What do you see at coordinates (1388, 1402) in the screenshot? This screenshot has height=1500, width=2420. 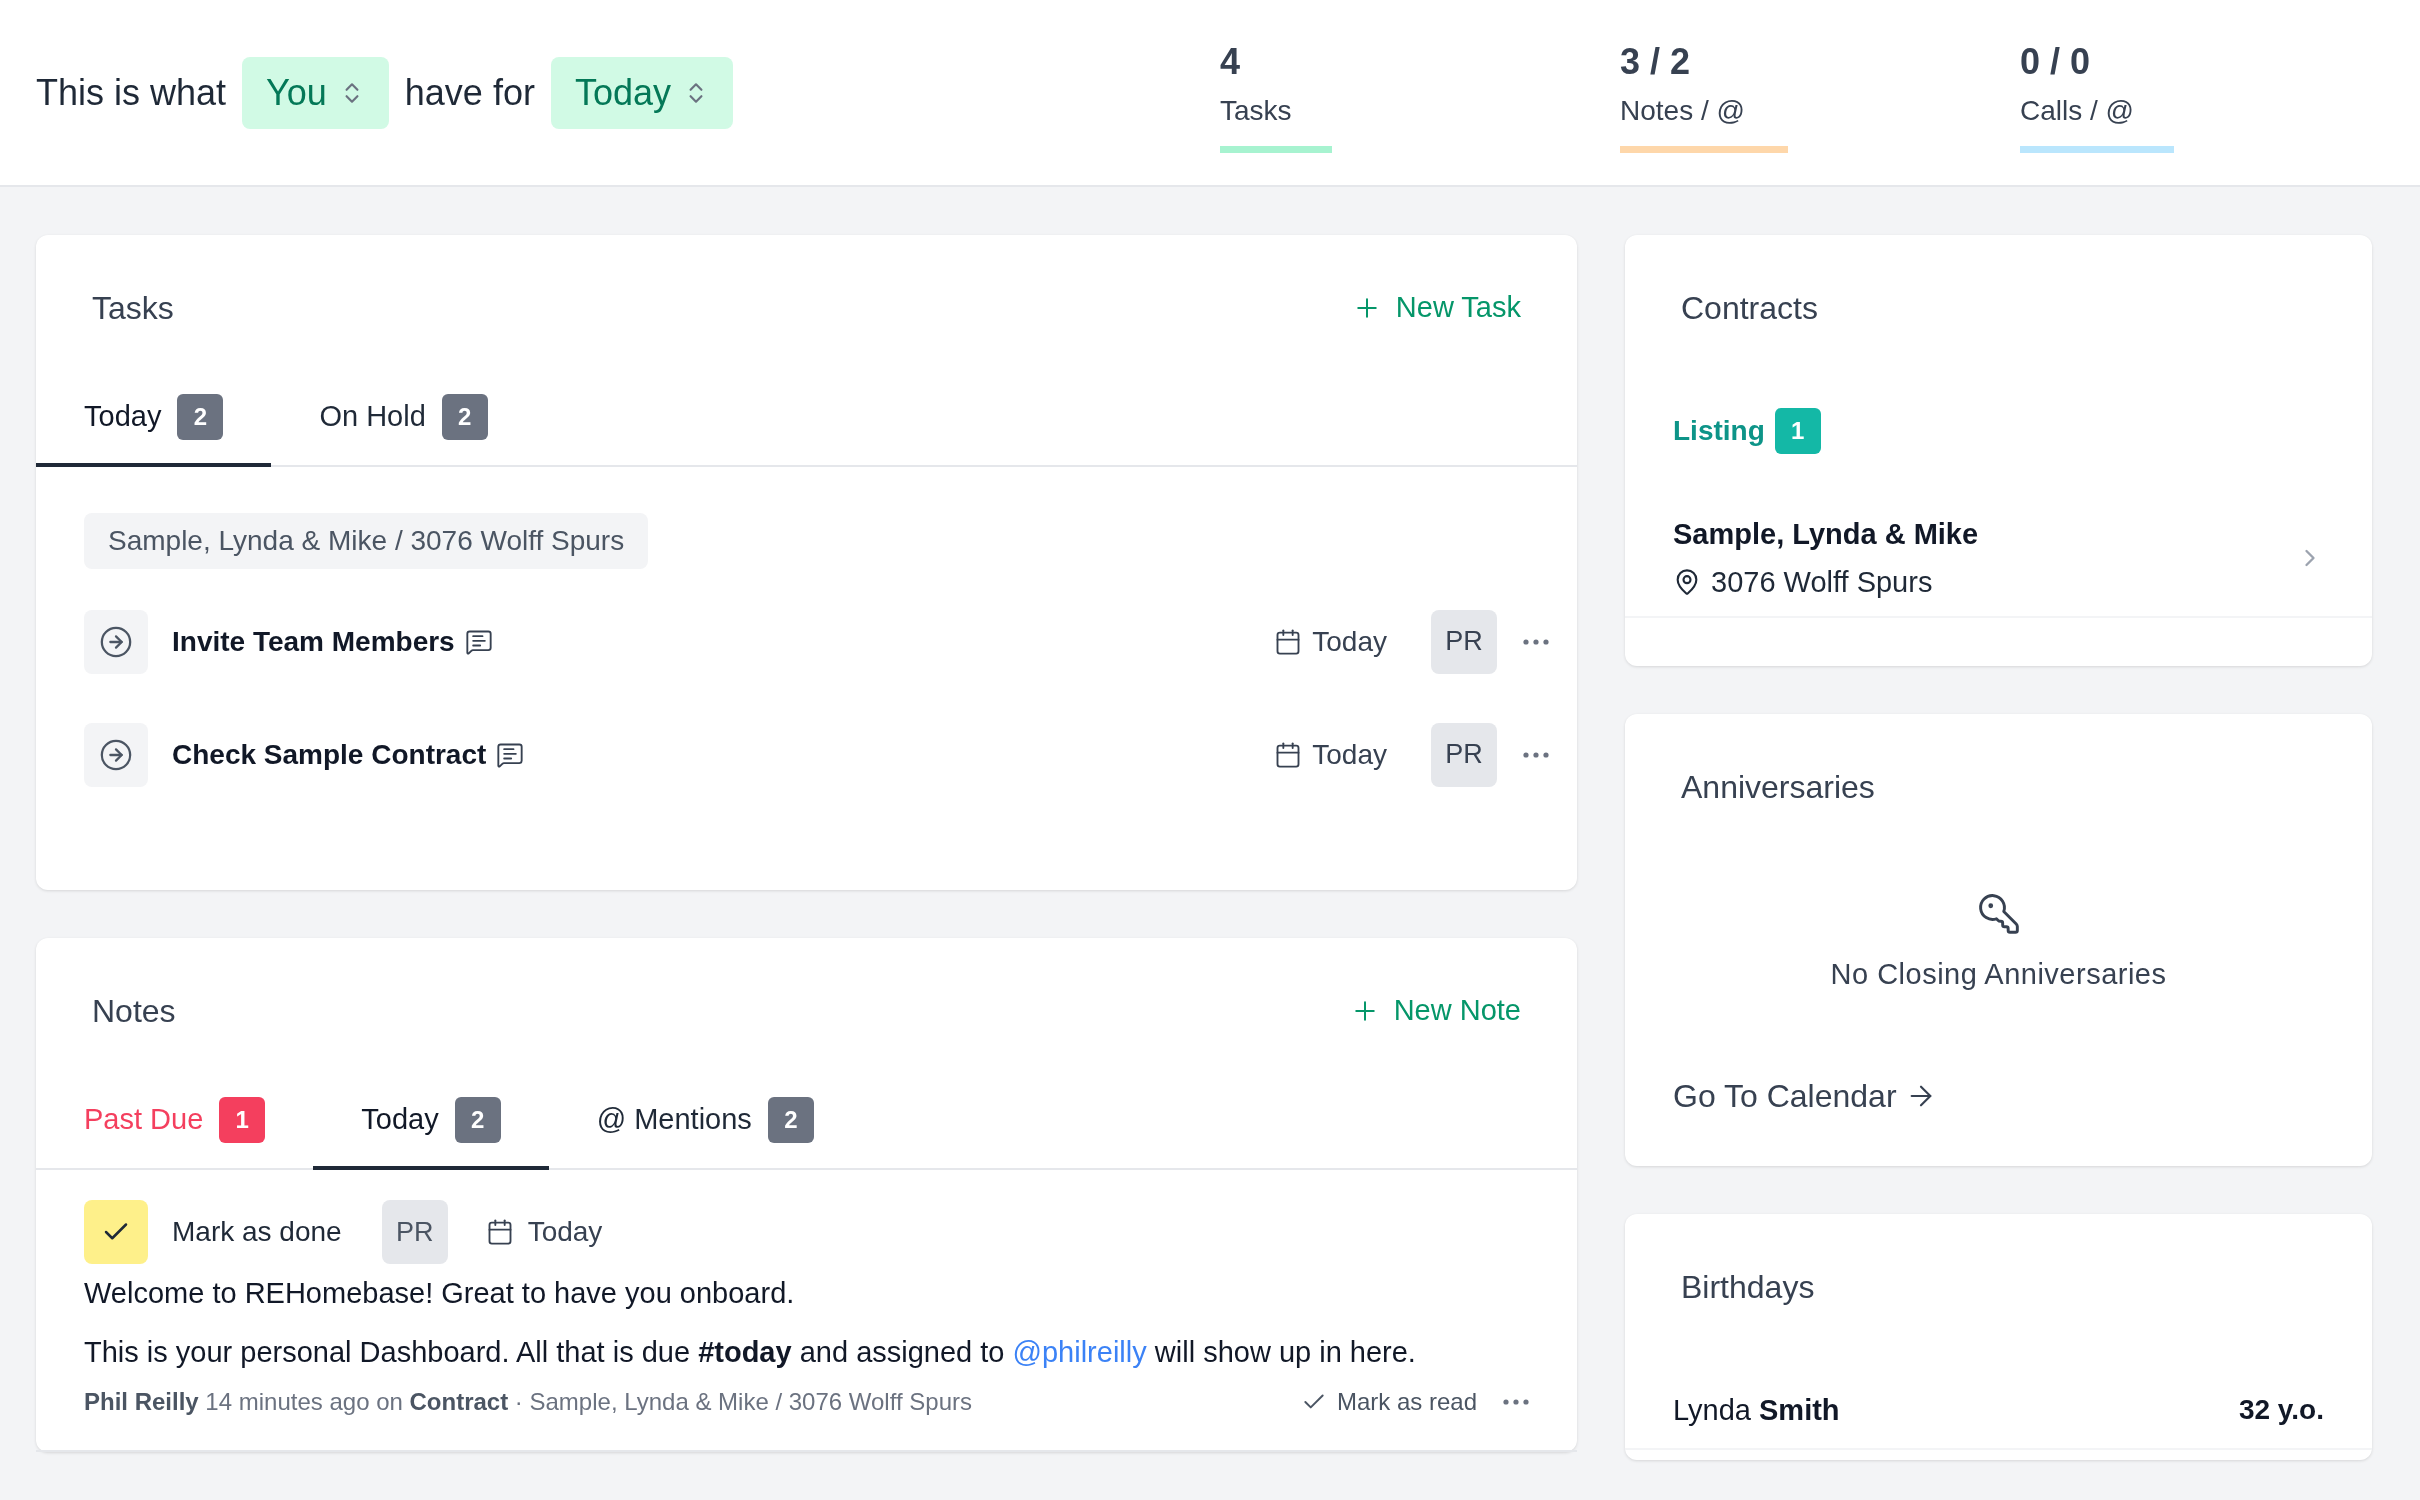 I see `mark-read-button: Mark as read` at bounding box center [1388, 1402].